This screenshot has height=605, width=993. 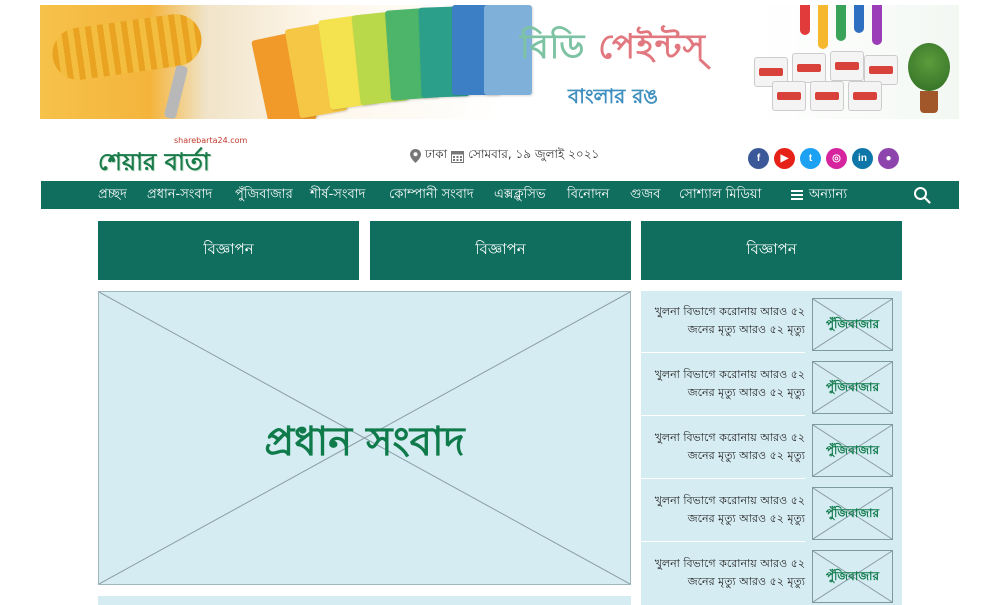 What do you see at coordinates (337, 195) in the screenshot?
I see `nav-item-top-news: শীর্ষ-সংবাদ` at bounding box center [337, 195].